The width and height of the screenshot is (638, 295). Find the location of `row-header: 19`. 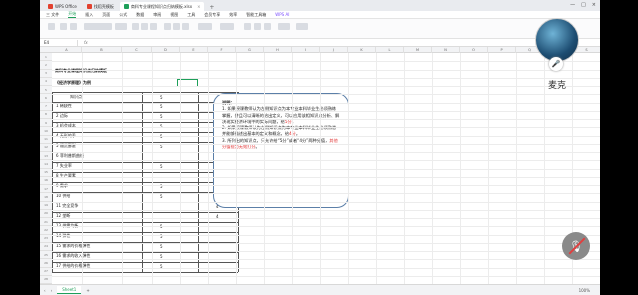

row-header: 19 is located at coordinates (46, 205).